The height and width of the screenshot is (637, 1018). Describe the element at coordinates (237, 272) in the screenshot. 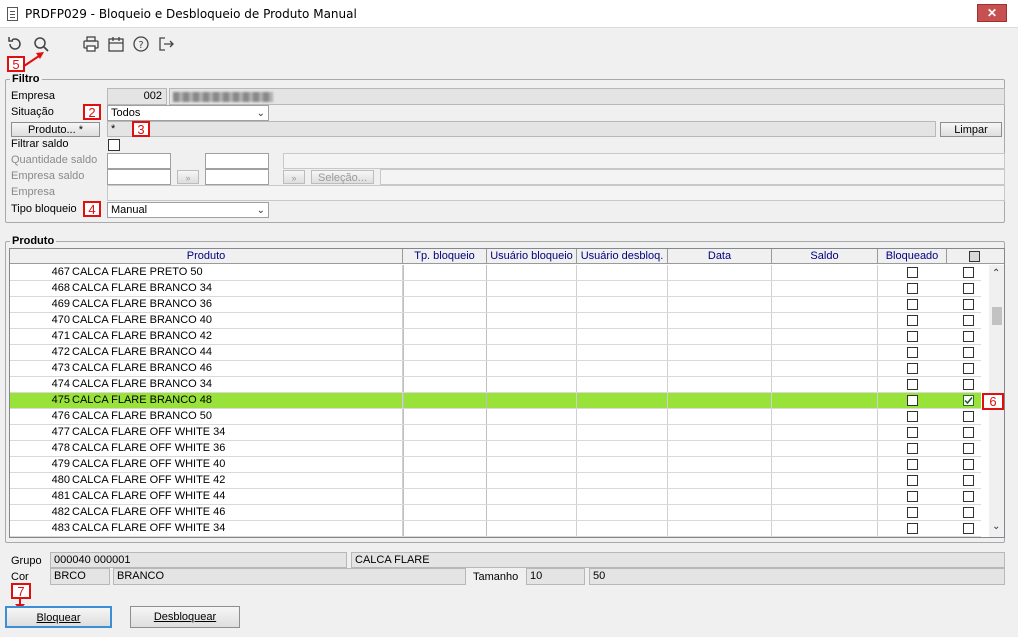

I see `cell-name: CALCA FLARE PRETO 50` at that location.